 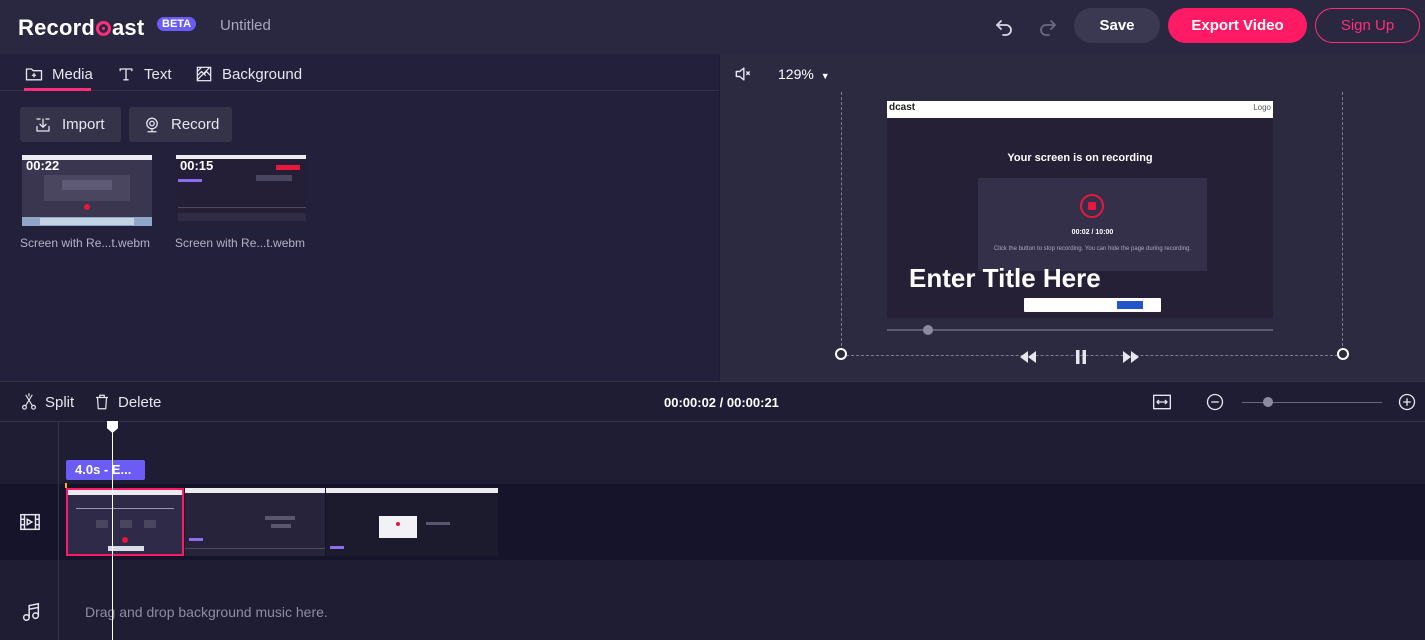 I want to click on timeline-toolbar: Split Delete 00:00:02 / 00:00:21, so click(x=712, y=401).